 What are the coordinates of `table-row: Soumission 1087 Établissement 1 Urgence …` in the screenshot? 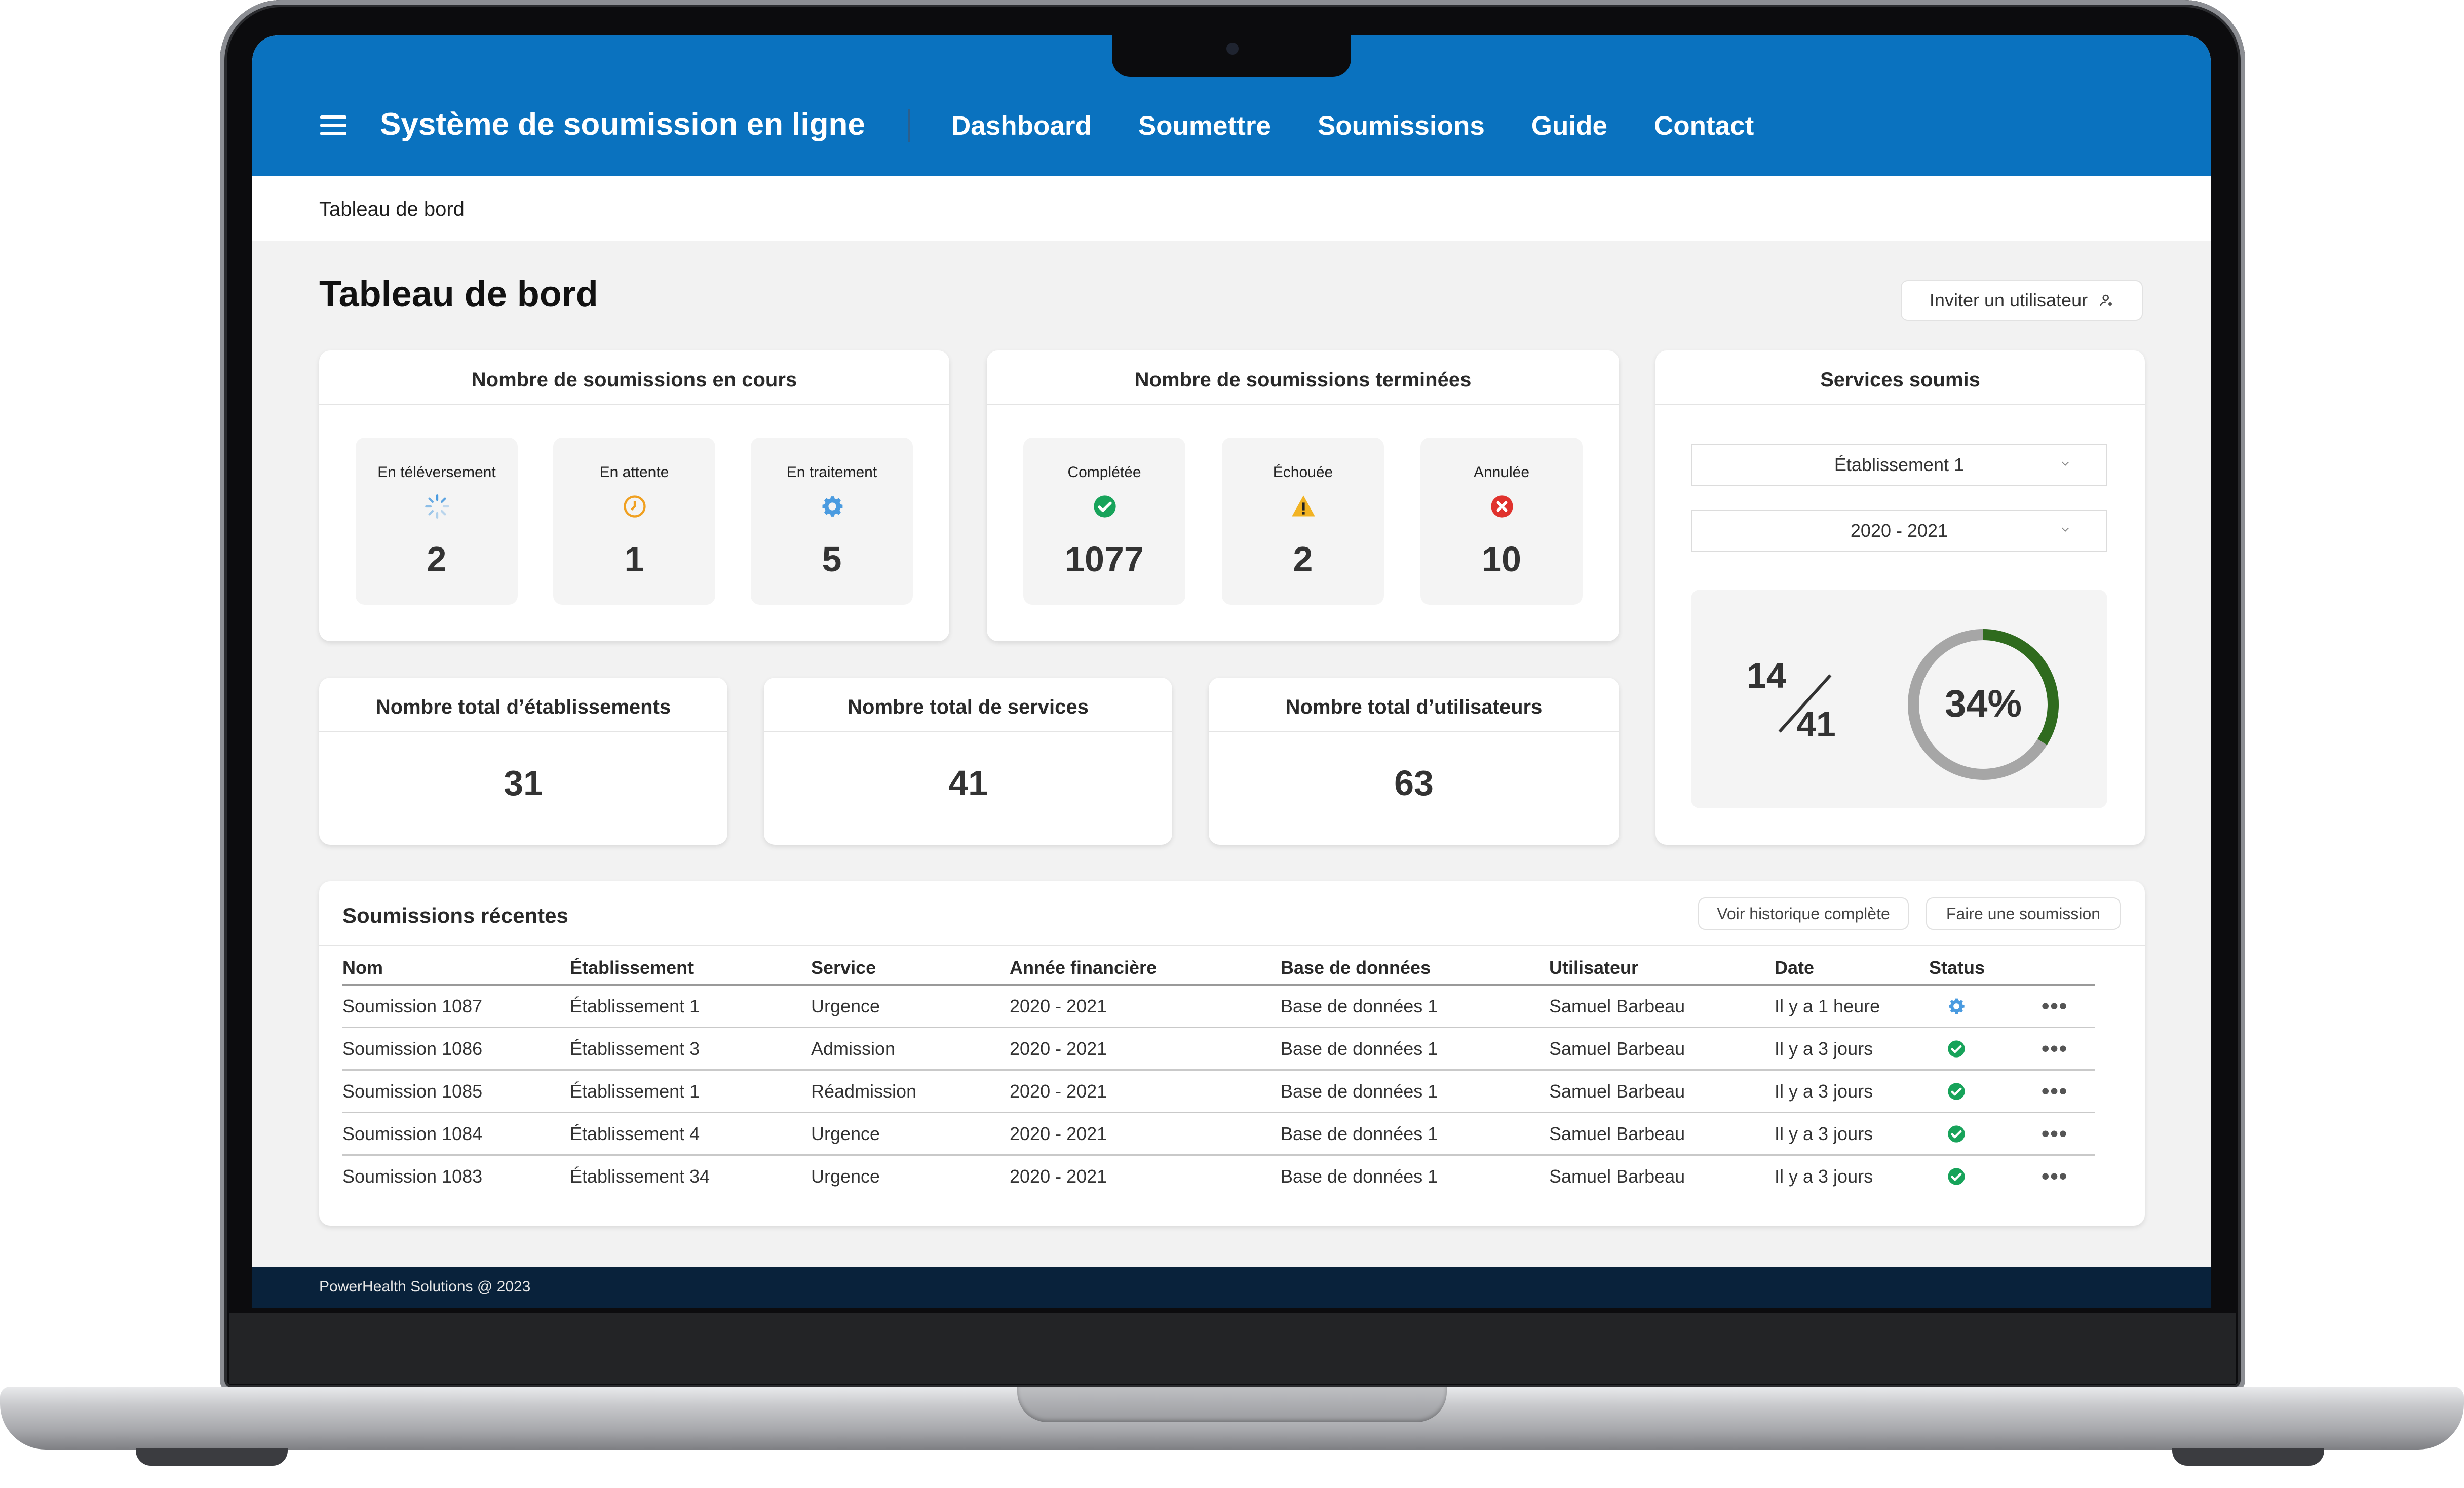 It's located at (1218, 1007).